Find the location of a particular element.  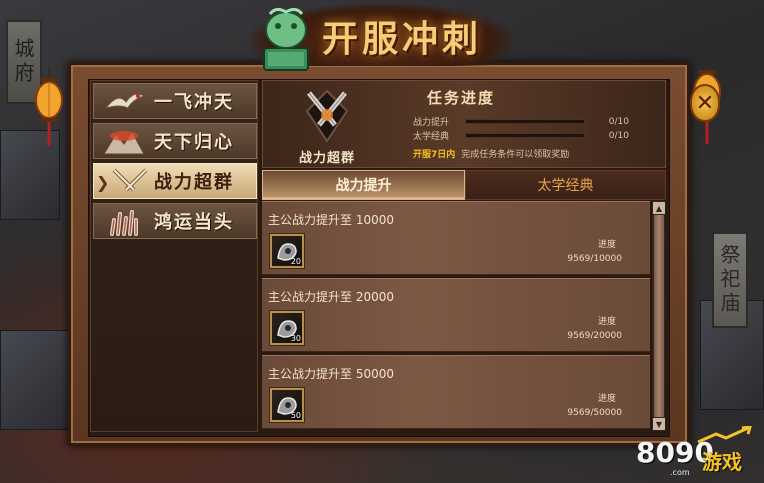

progress-label: 战力提升 is located at coordinates (431, 123).